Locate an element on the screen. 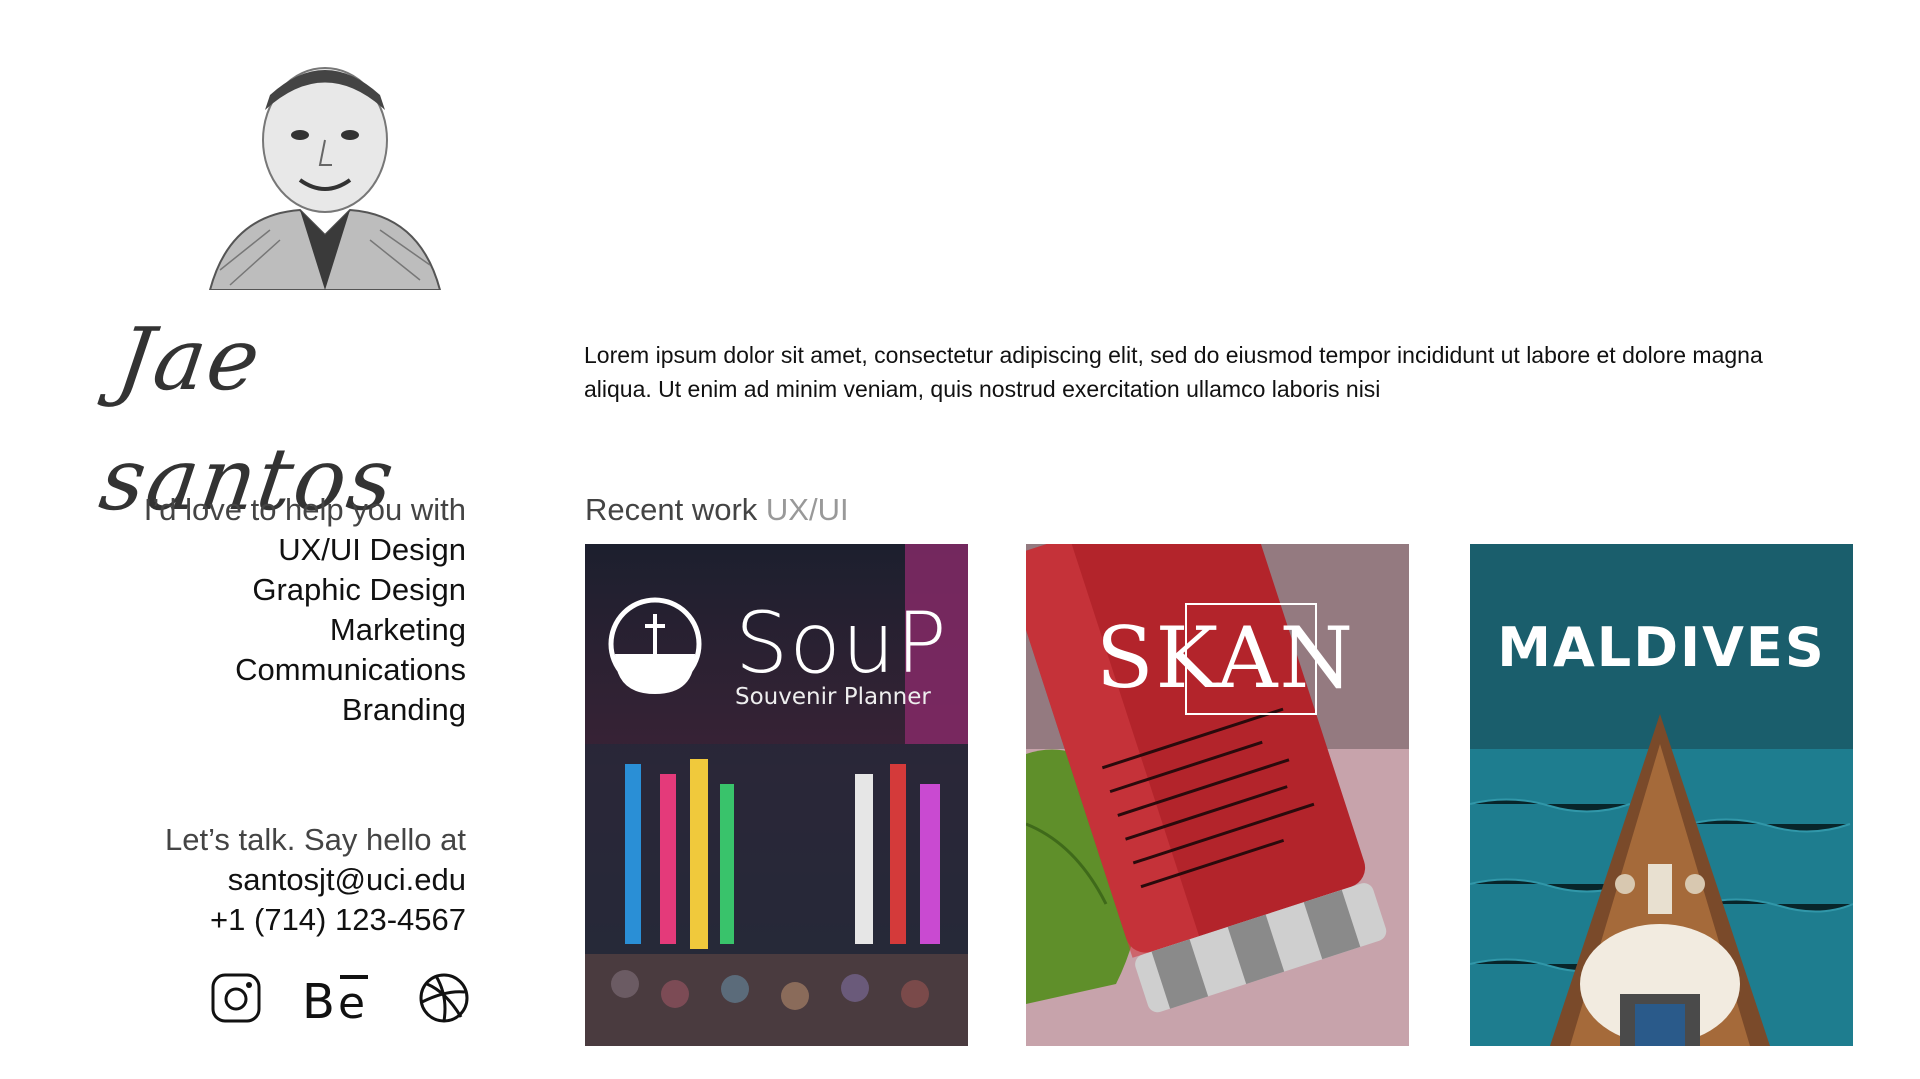 The width and height of the screenshot is (1920, 1079). project-card-soup: SouP Souvenir Planner is located at coordinates (776, 795).